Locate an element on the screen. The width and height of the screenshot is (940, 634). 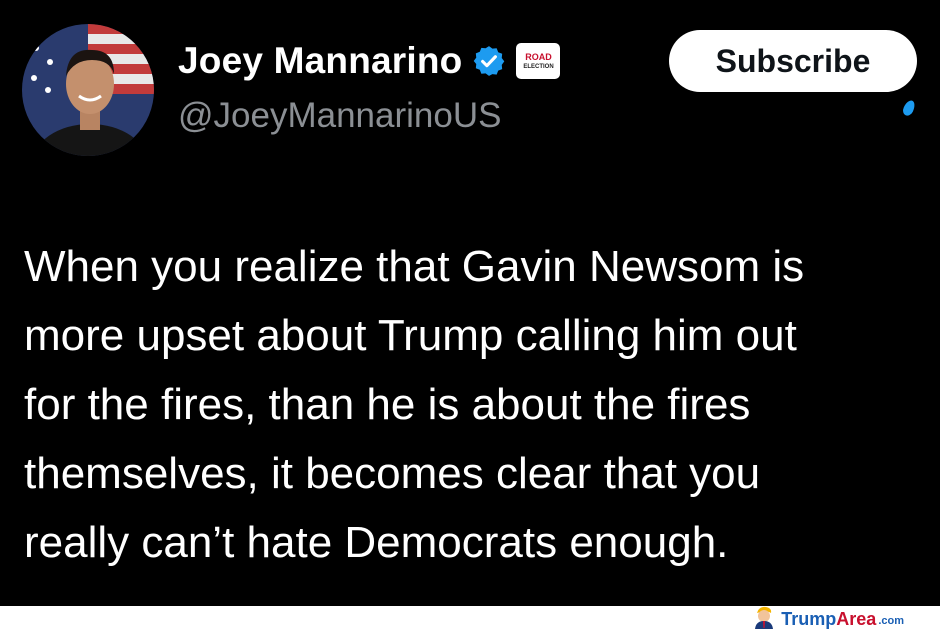
watermark: TrumpArea .com is located at coordinates (828, 619).